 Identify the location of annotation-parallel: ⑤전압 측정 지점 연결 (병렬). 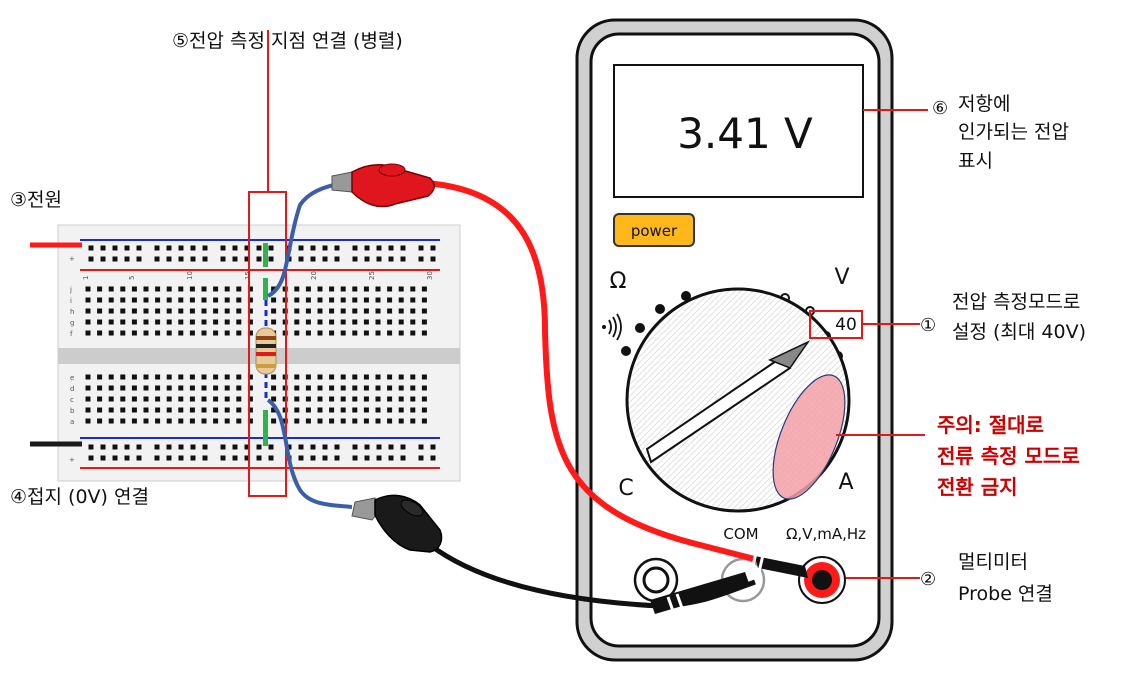
(287, 41).